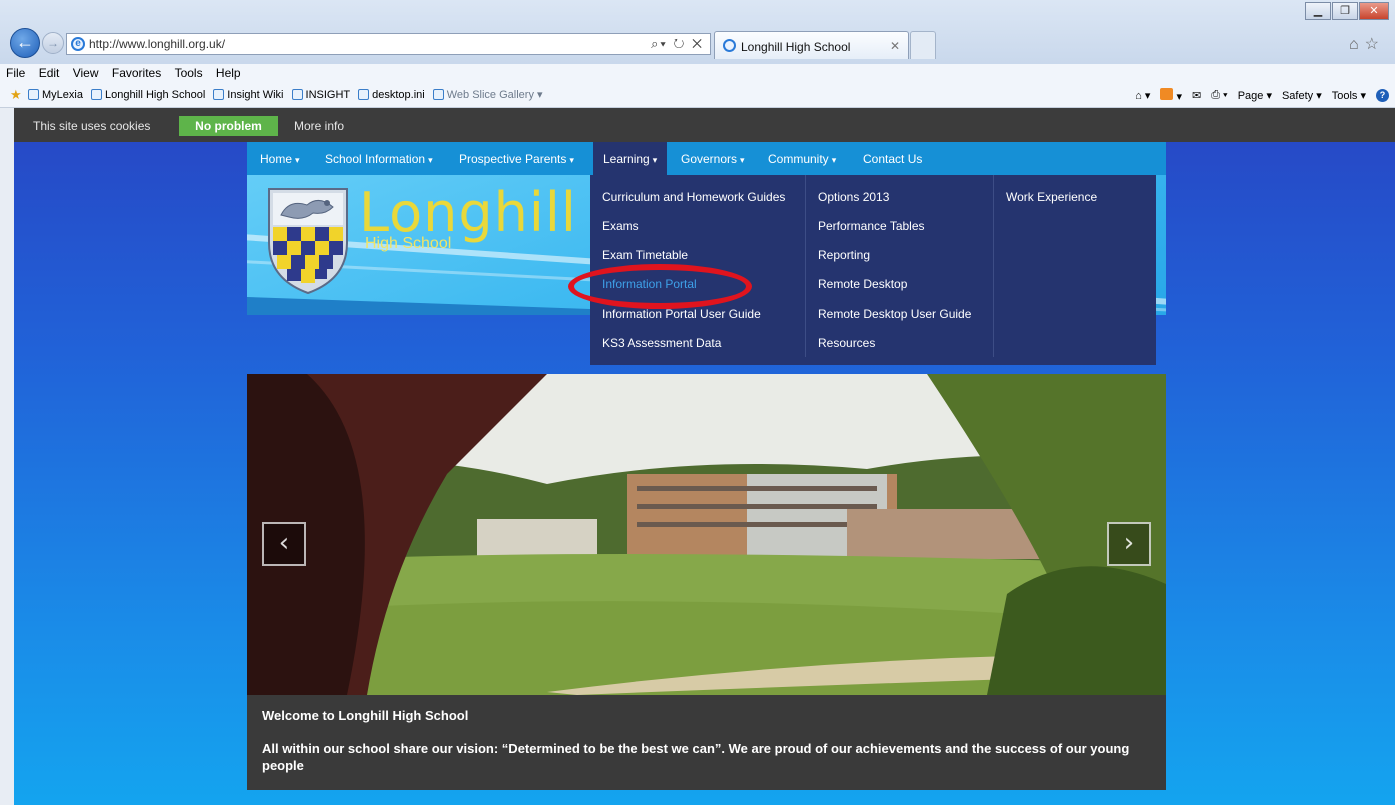  What do you see at coordinates (86, 73) in the screenshot?
I see `menu-view: View` at bounding box center [86, 73].